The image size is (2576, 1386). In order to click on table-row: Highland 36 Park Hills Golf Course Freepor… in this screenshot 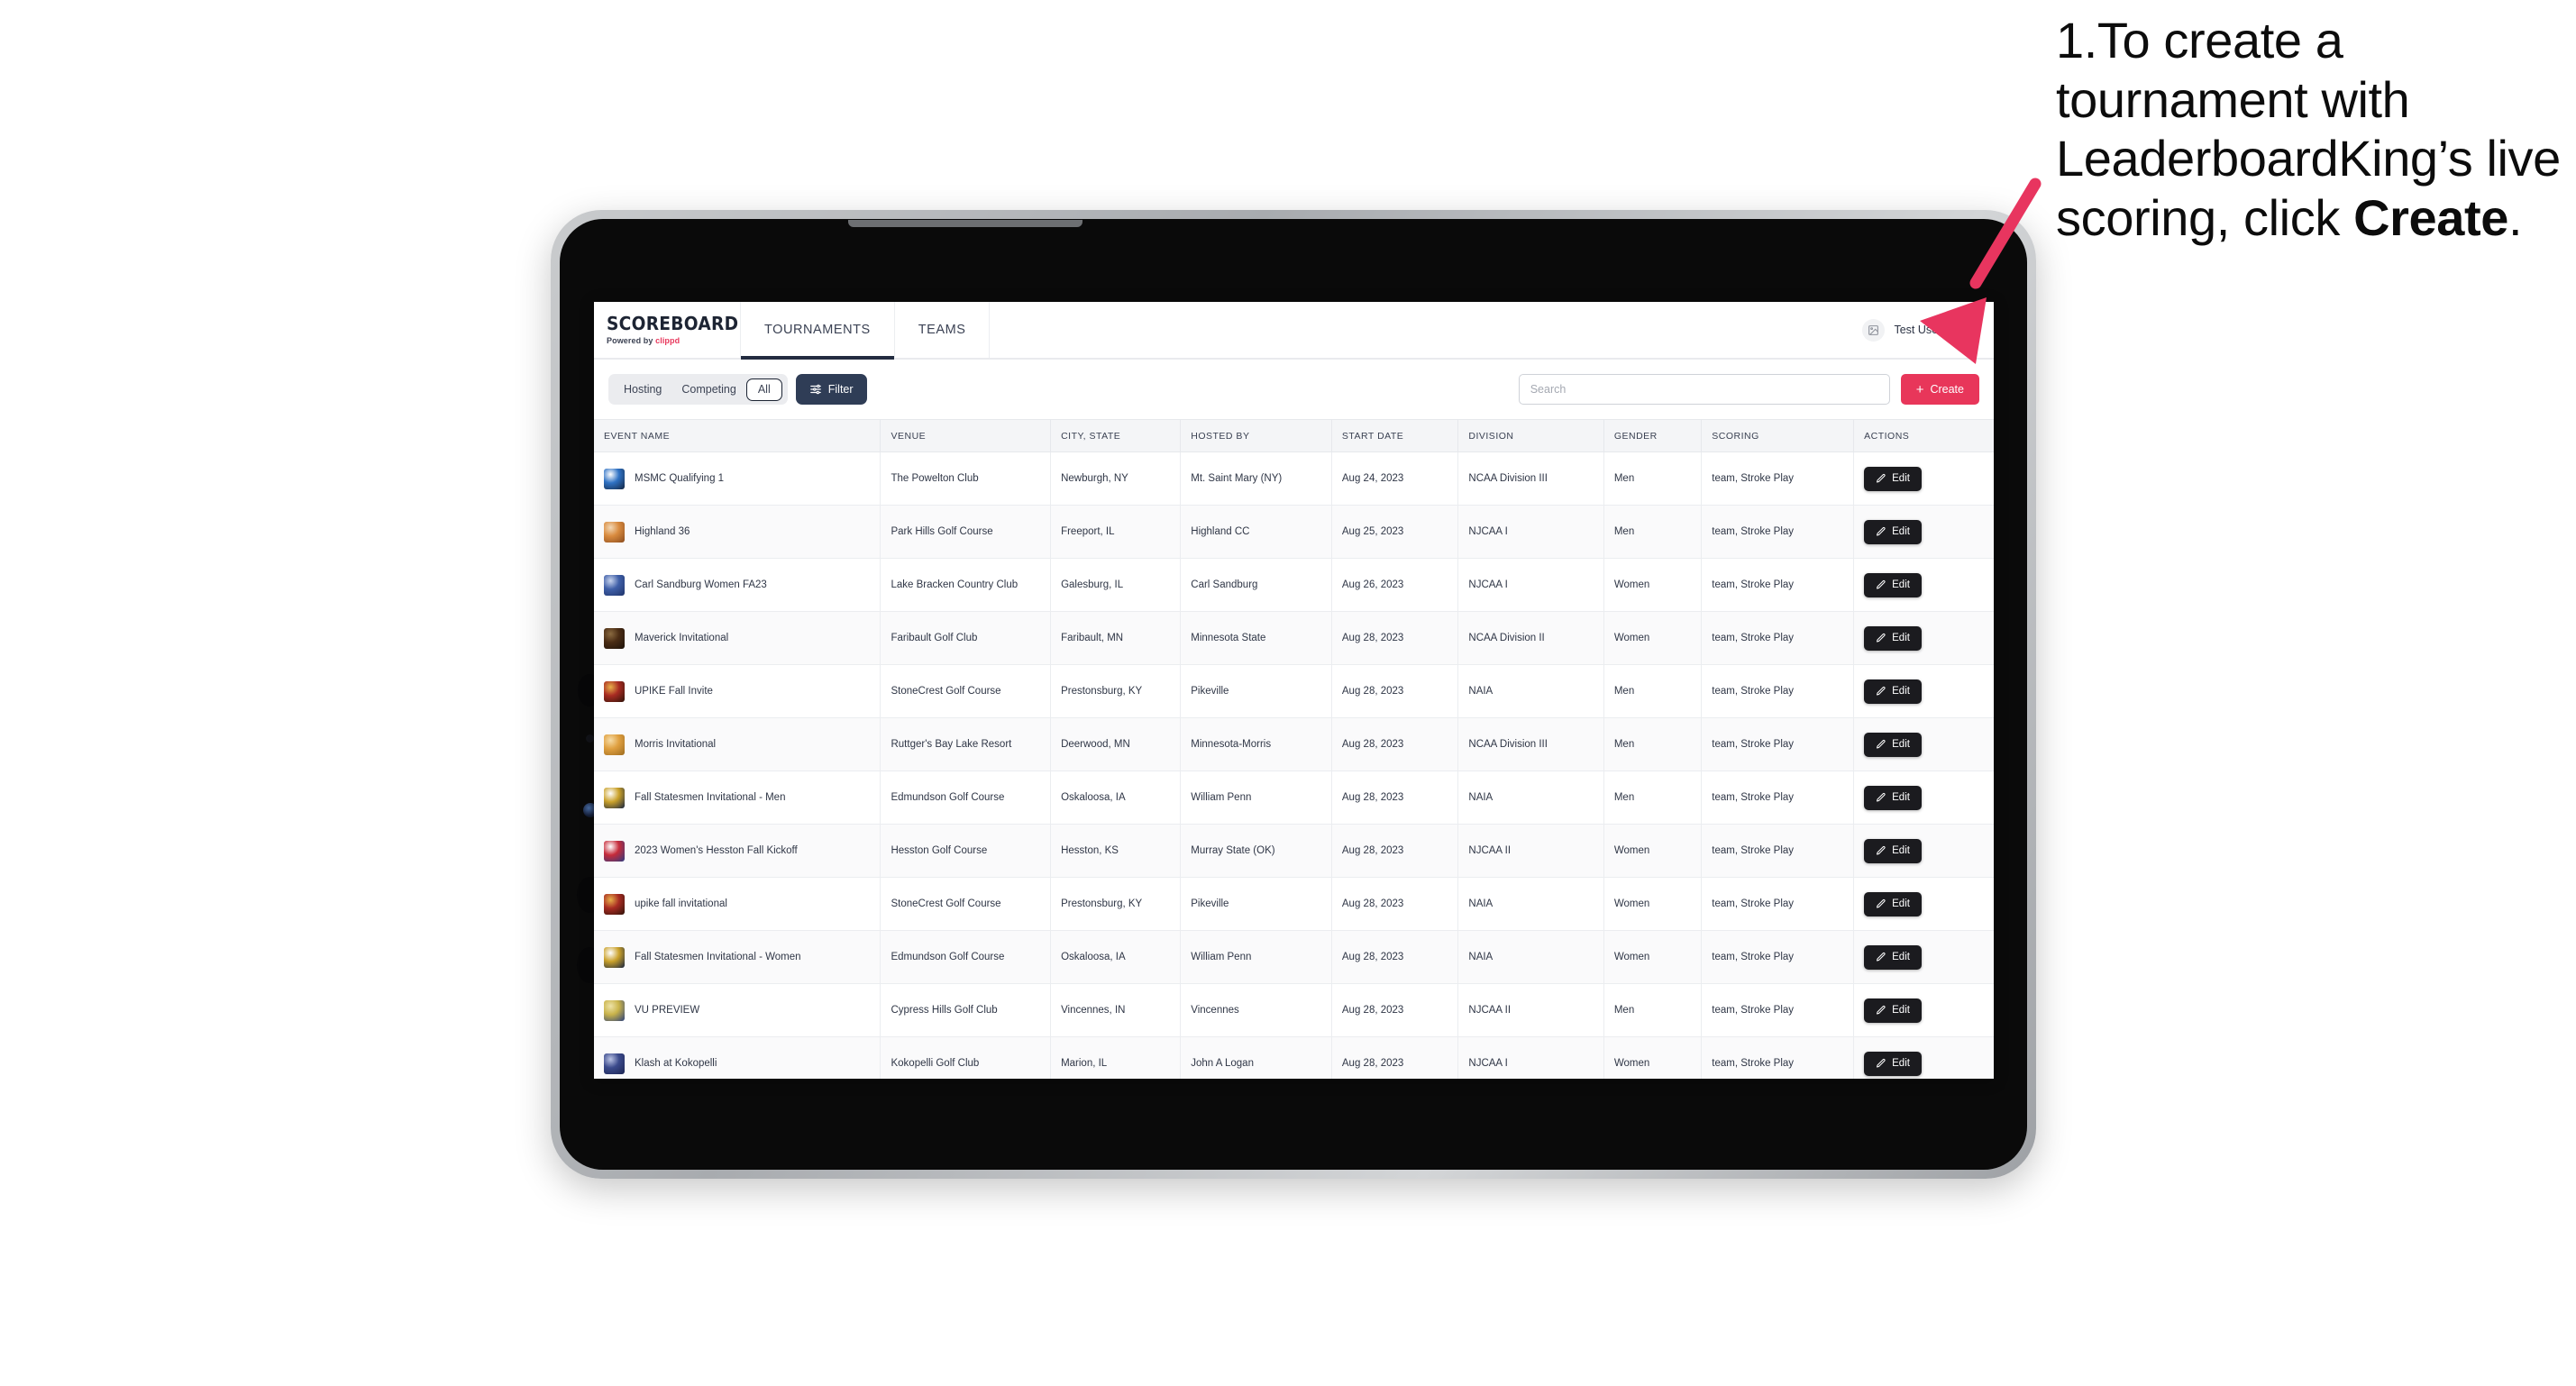, I will do `click(1294, 532)`.